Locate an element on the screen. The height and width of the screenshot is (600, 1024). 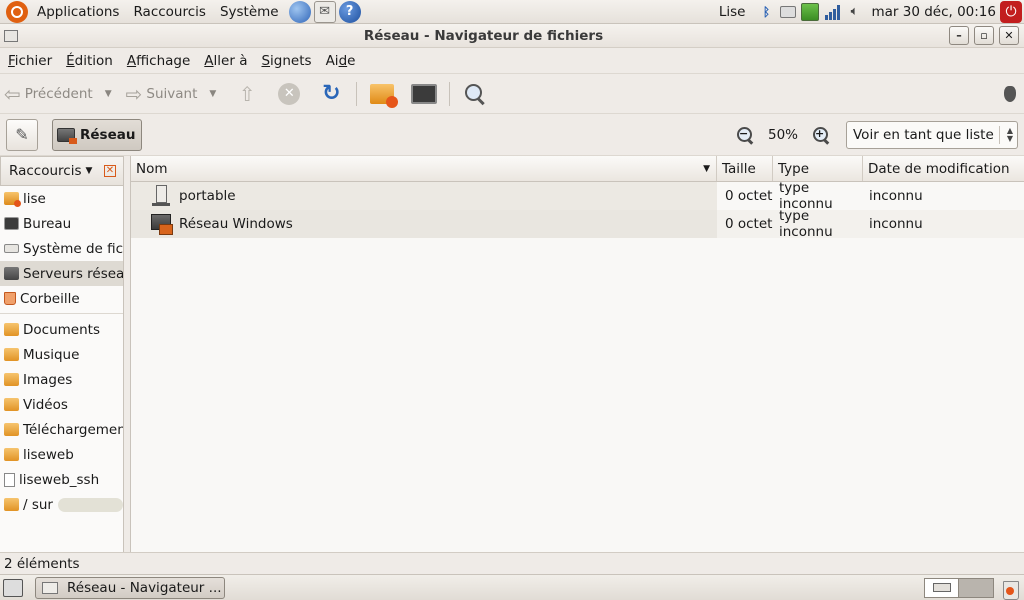
reload-icon: ↻ is located at coordinates (331, 94).